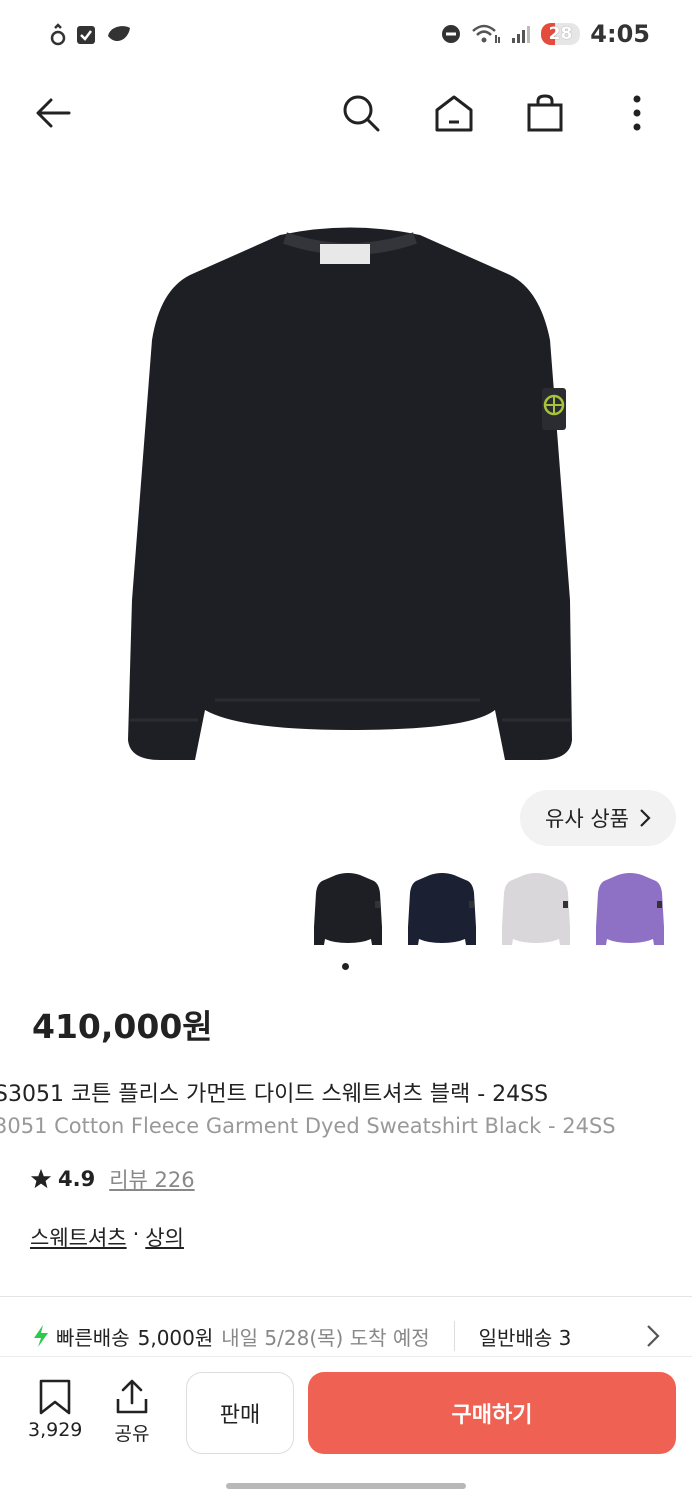  What do you see at coordinates (454, 1336) in the screenshot?
I see `shipping-separator` at bounding box center [454, 1336].